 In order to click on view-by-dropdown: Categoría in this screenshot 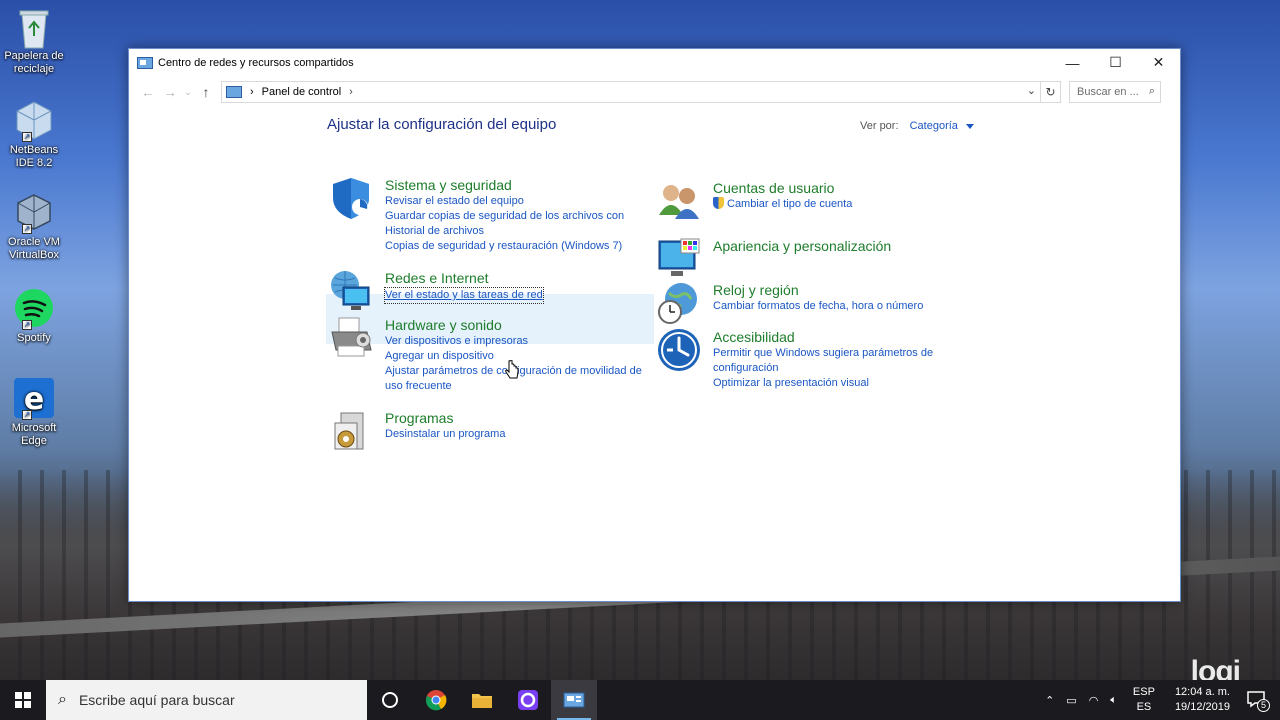, I will do `click(934, 126)`.